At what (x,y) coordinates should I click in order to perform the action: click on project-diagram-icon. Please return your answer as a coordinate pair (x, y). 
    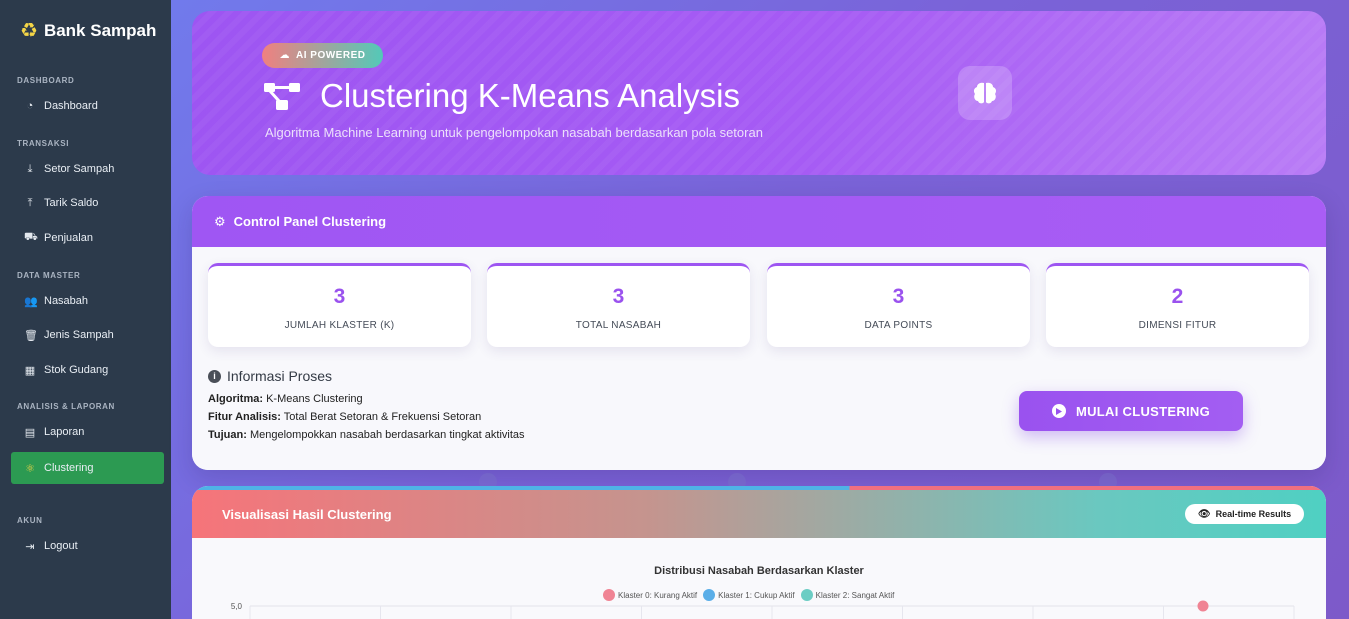
    Looking at the image, I should click on (282, 96).